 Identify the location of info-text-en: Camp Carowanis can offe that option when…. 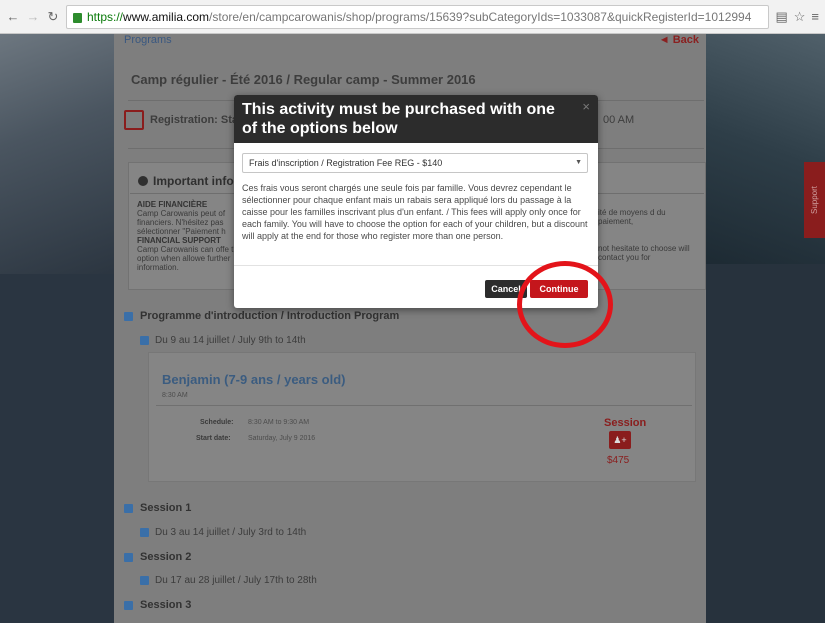
(191, 258).